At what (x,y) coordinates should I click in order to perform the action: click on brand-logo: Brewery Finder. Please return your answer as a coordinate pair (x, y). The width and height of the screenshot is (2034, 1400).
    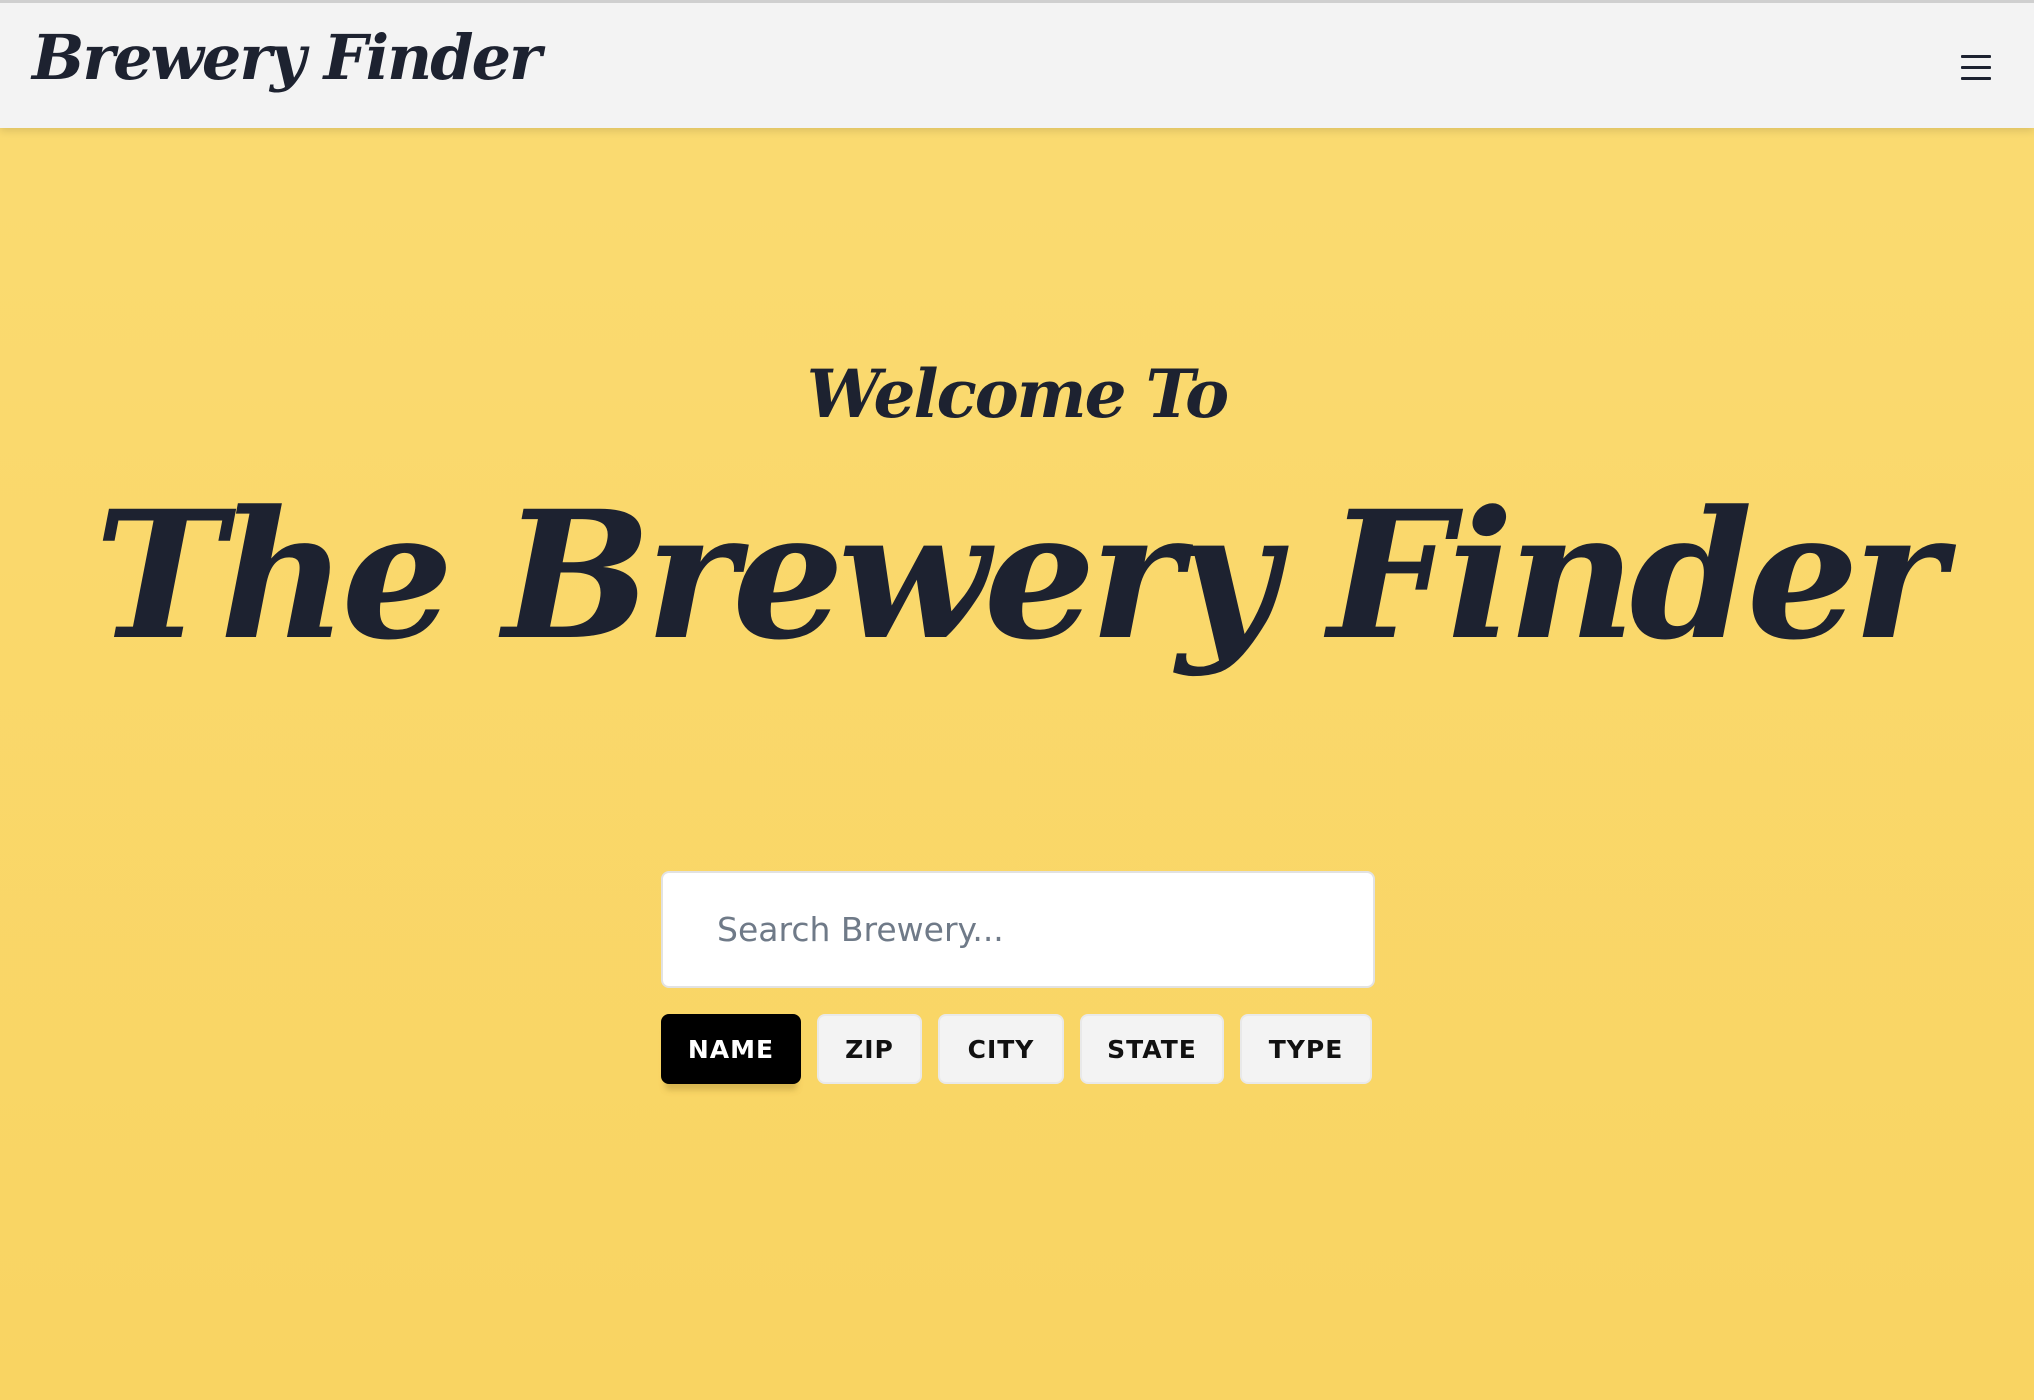
    Looking at the image, I should click on (287, 58).